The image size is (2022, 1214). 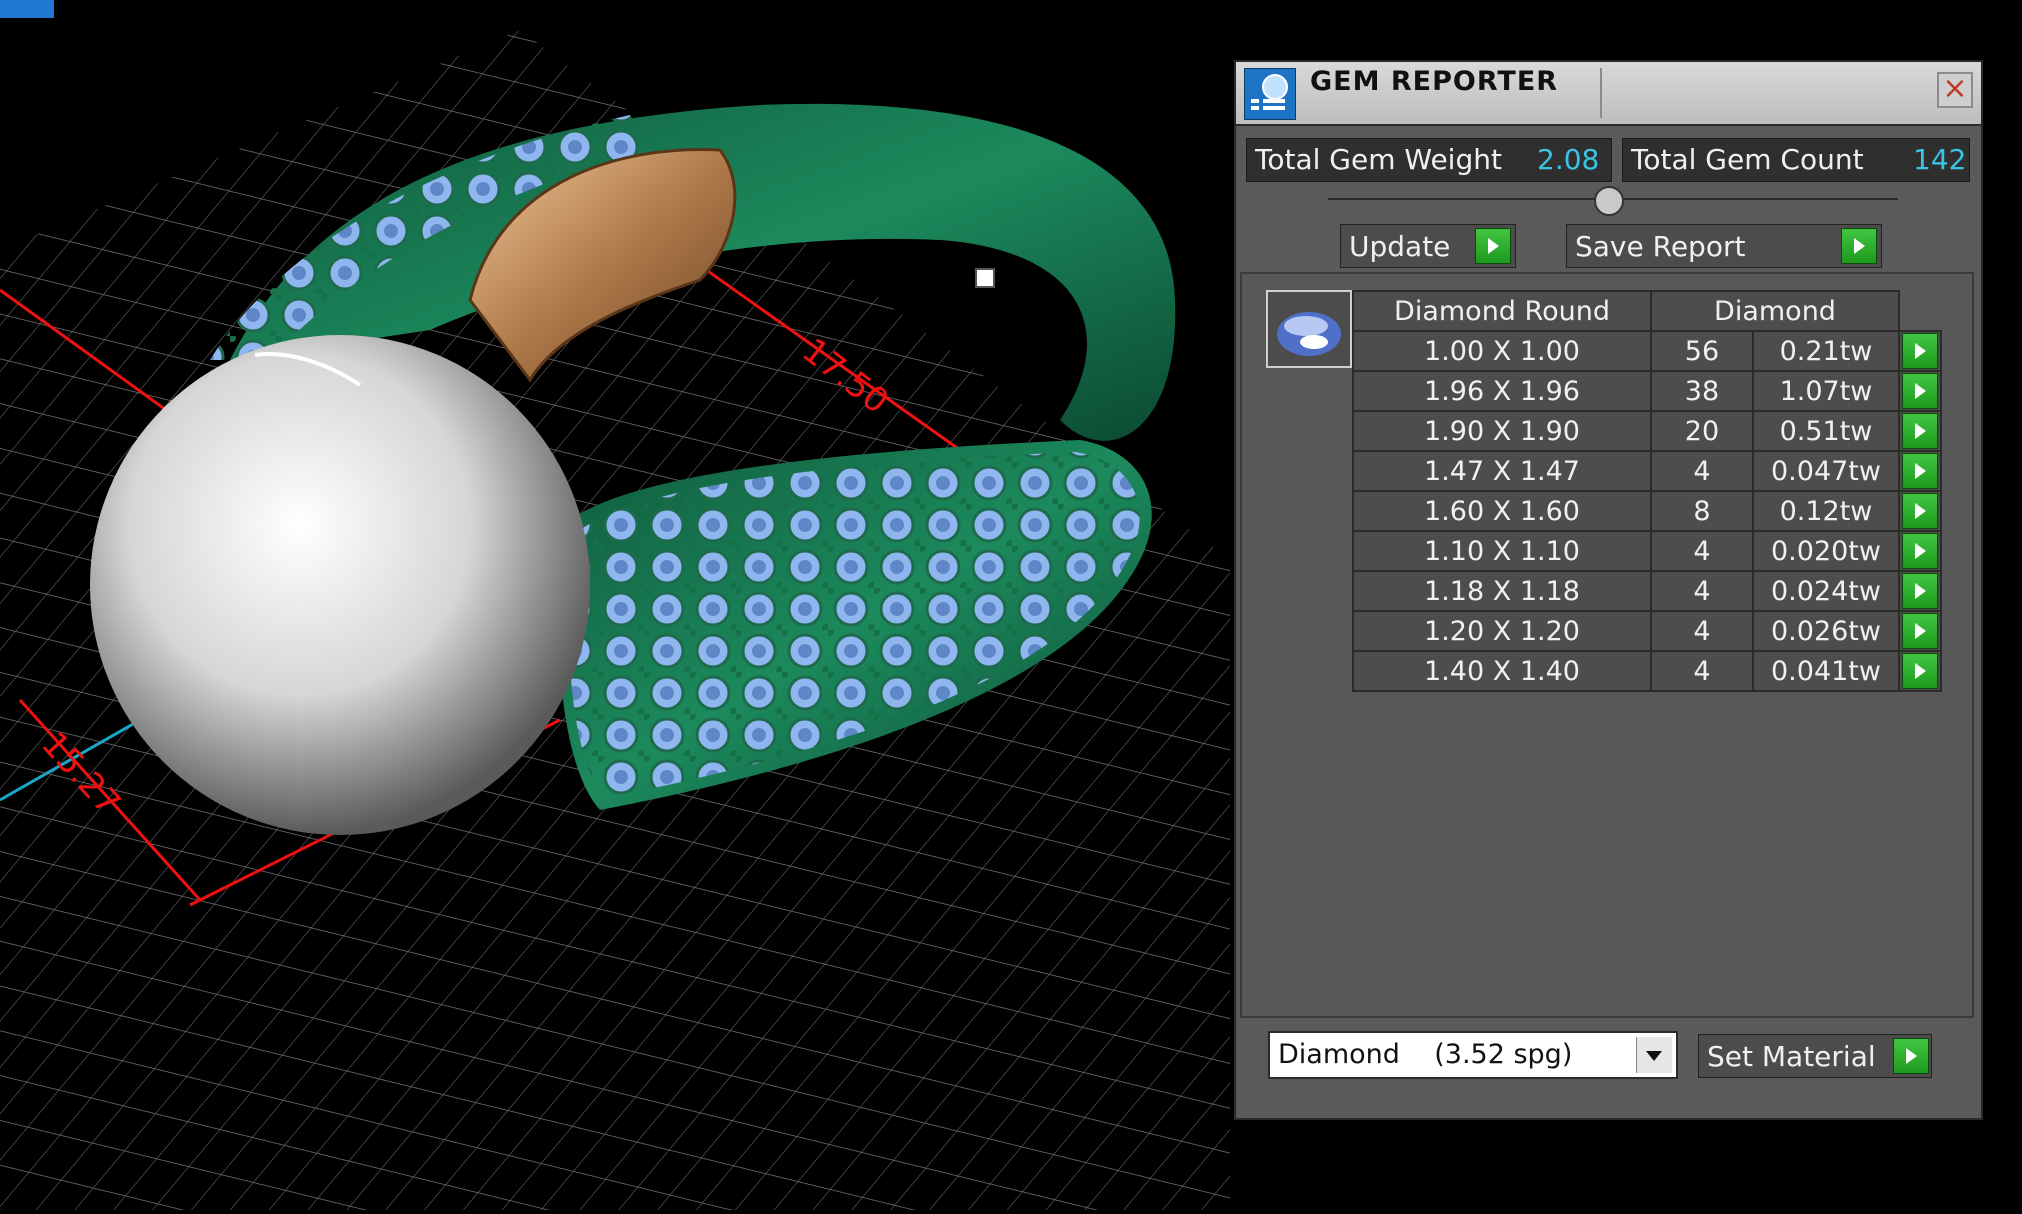 What do you see at coordinates (1826, 631) in the screenshot?
I see `gem-weight: 0.026tw` at bounding box center [1826, 631].